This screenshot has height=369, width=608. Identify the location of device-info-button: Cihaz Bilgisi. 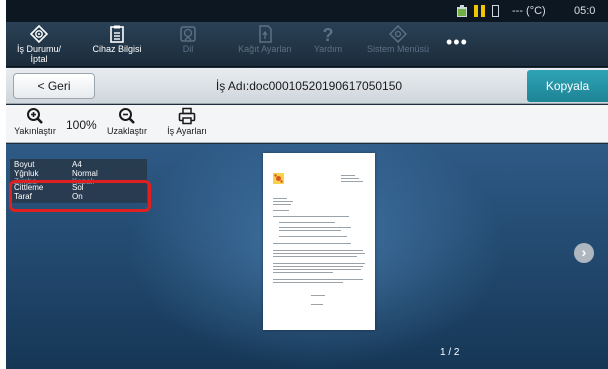
(117, 44).